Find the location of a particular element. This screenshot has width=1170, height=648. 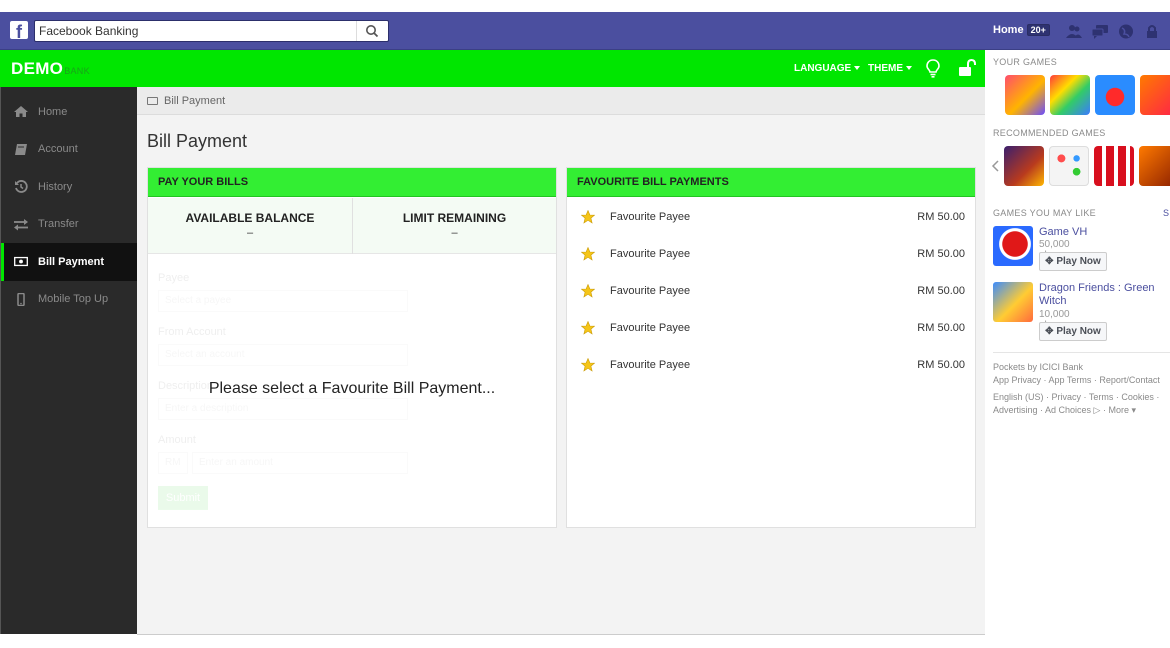

game-title: Dragon Friends : Green Witch is located at coordinates (1104, 295).